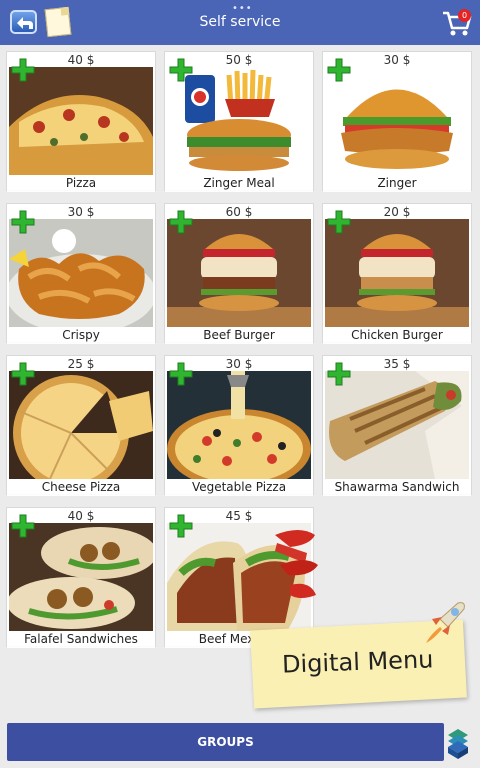 This screenshot has height=768, width=480. I want to click on product-name: Crispy, so click(81, 335).